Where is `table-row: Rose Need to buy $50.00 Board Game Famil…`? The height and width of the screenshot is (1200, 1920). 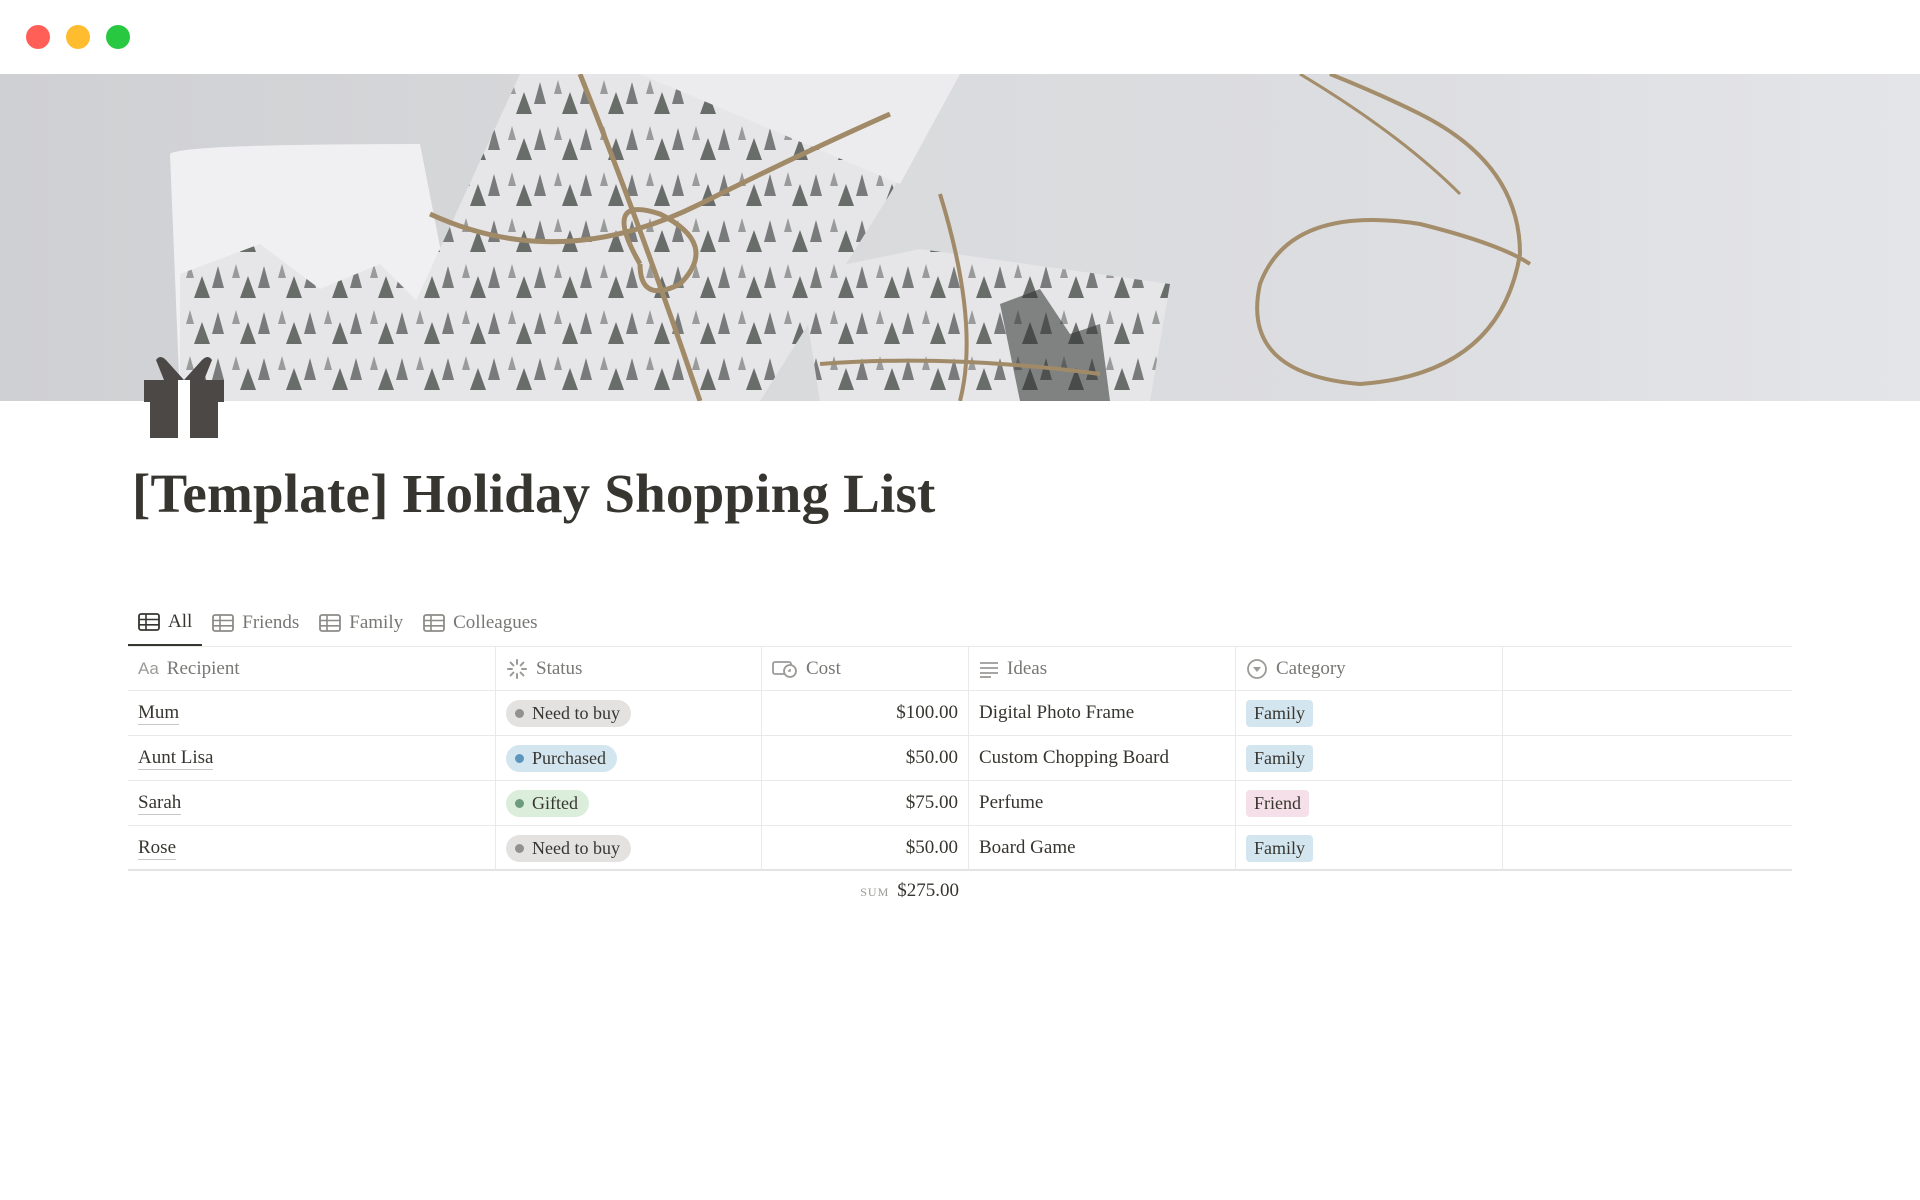 table-row: Rose Need to buy $50.00 Board Game Famil… is located at coordinates (960, 848).